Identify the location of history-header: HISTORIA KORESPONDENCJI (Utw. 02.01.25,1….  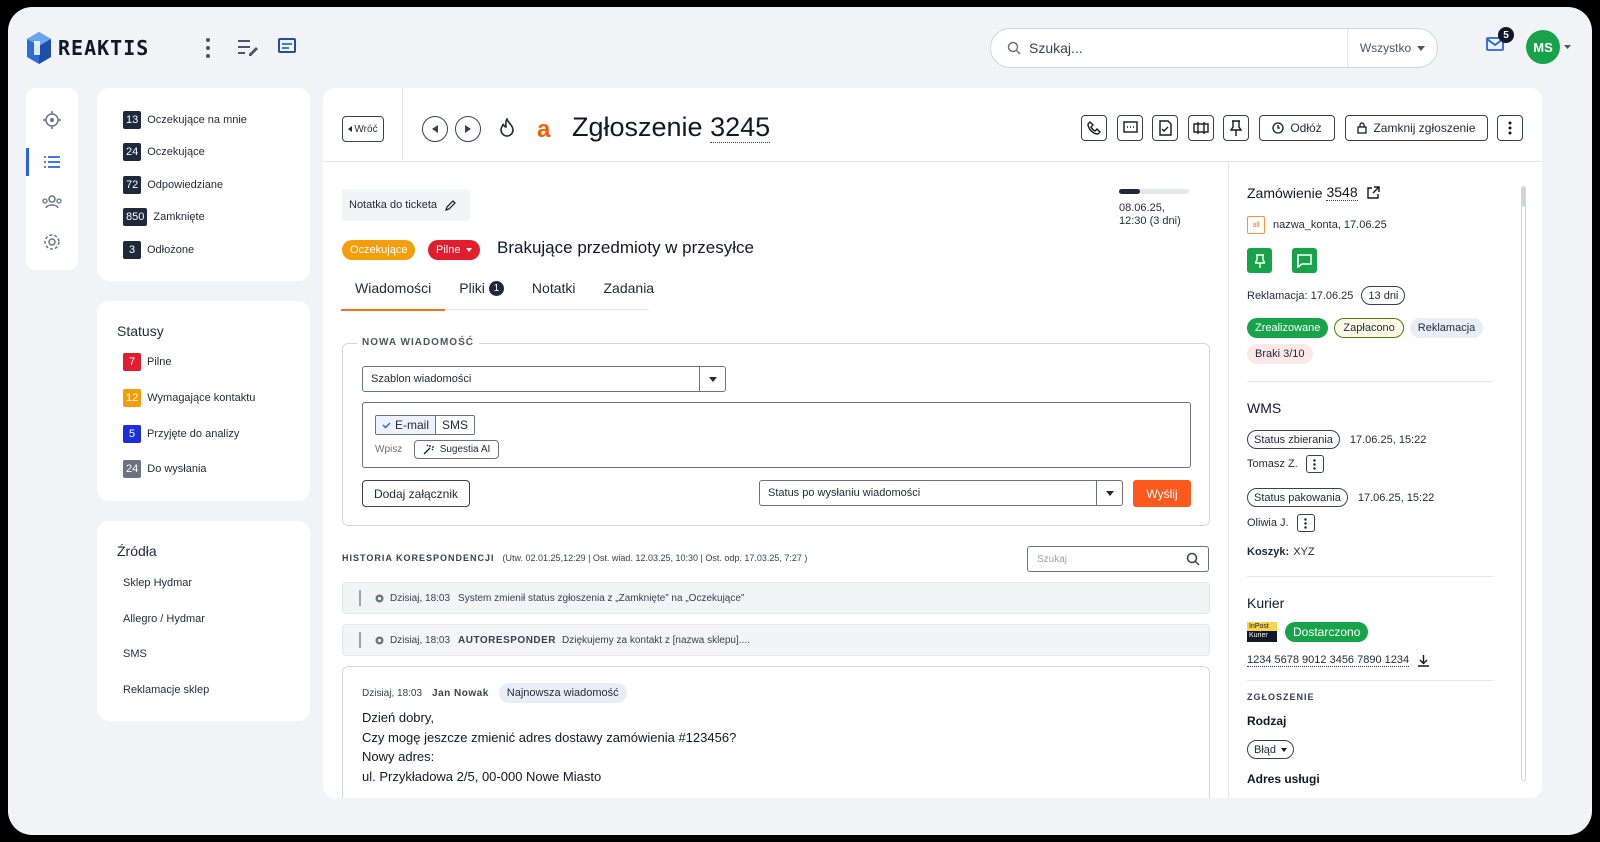
(574, 558).